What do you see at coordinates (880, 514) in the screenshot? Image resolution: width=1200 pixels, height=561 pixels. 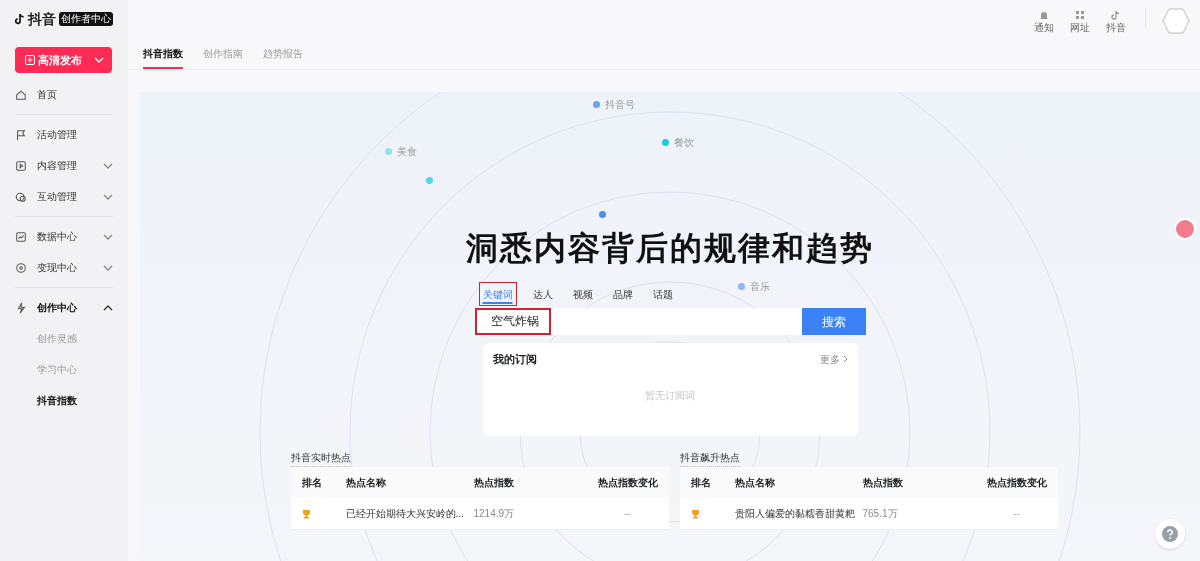 I see `table-cell-text: 765.1万` at bounding box center [880, 514].